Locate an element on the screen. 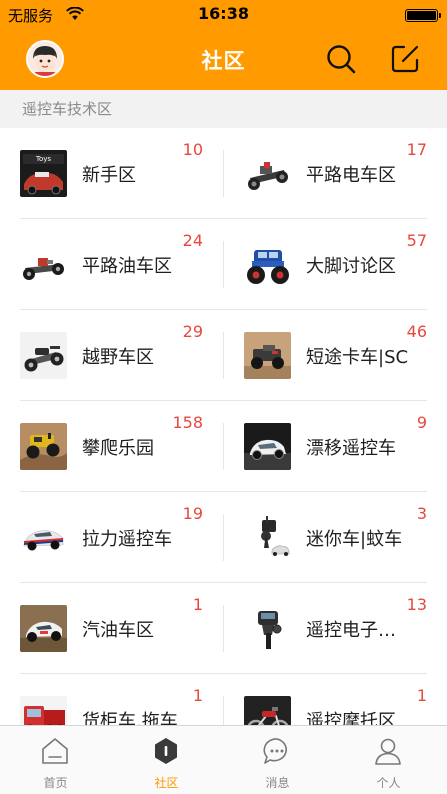  forum-name: 漂移遥控车 is located at coordinates (351, 448).